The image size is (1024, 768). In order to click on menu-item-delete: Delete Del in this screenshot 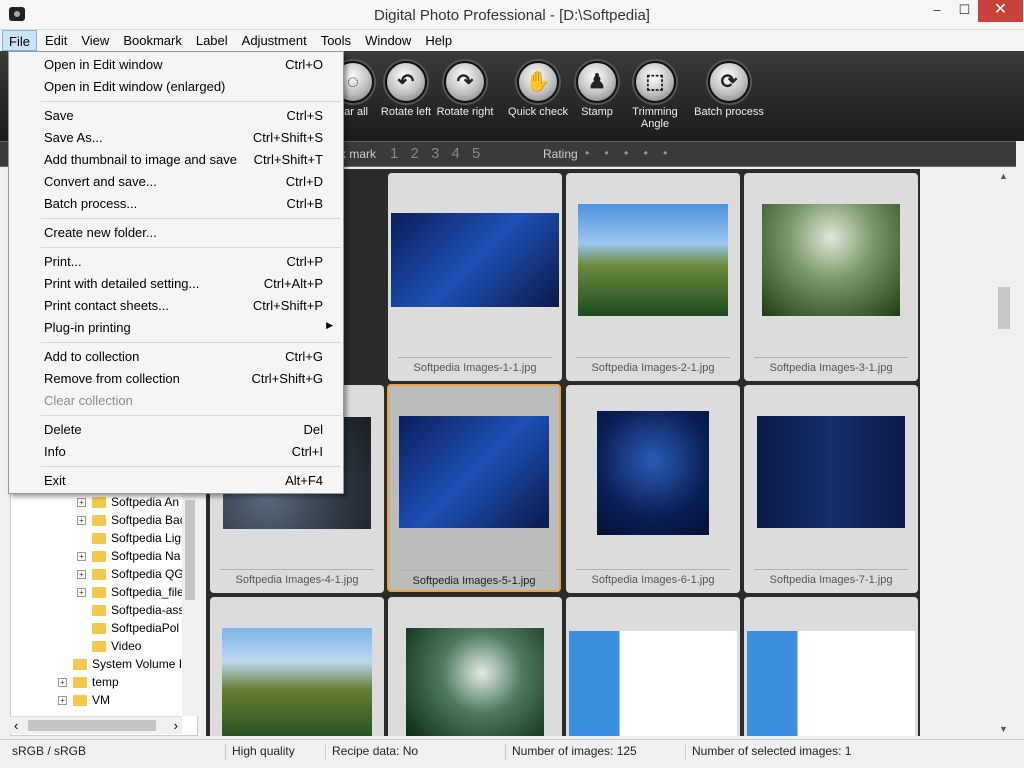, I will do `click(176, 429)`.